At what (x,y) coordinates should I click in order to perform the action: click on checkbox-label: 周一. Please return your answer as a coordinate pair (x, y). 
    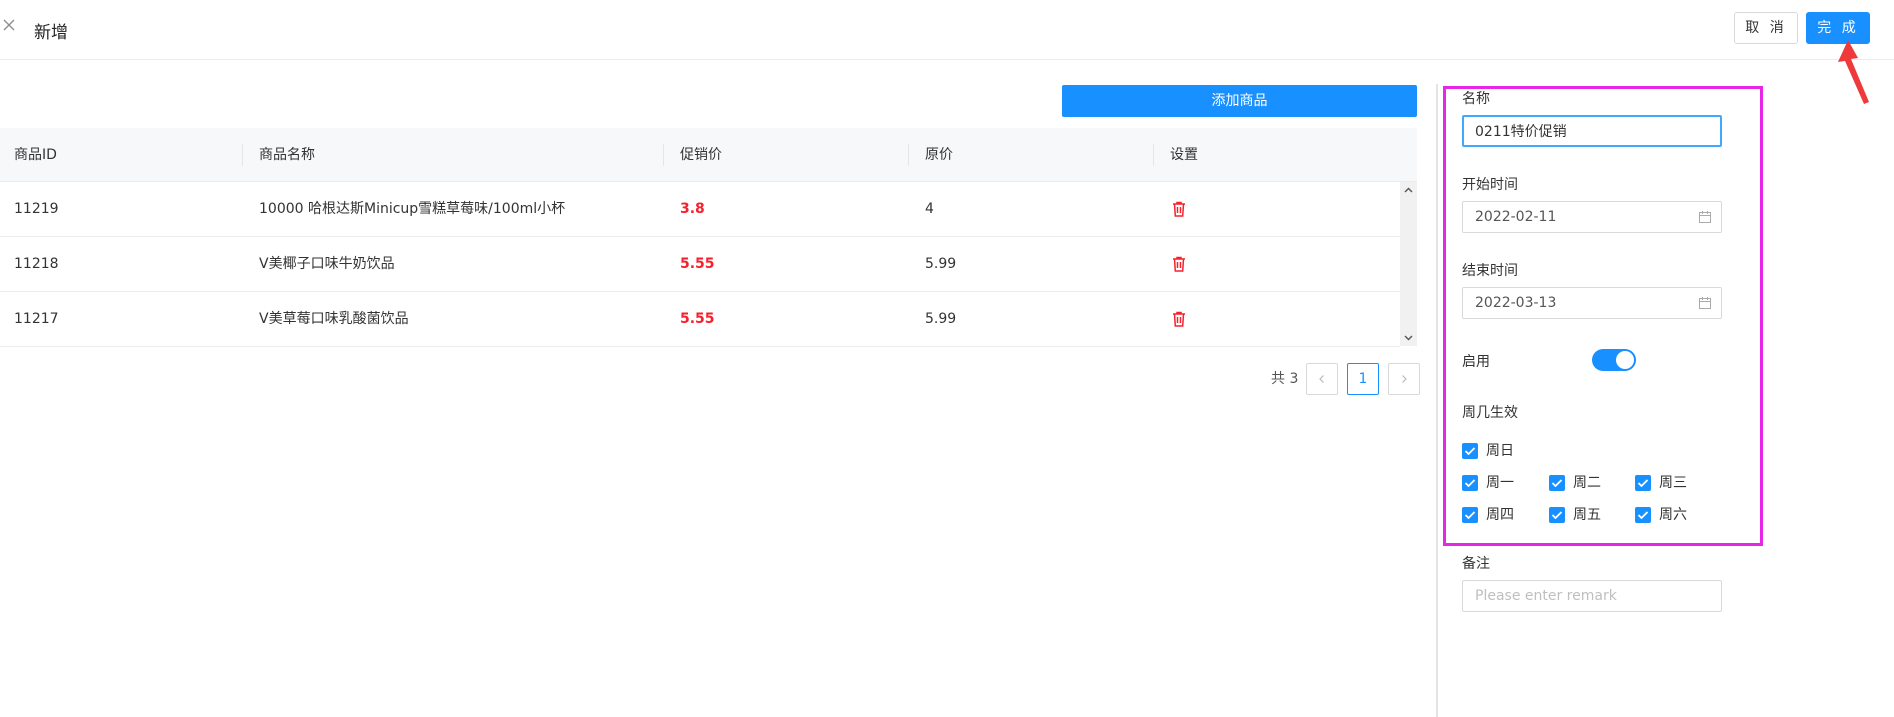
    Looking at the image, I should click on (1500, 483).